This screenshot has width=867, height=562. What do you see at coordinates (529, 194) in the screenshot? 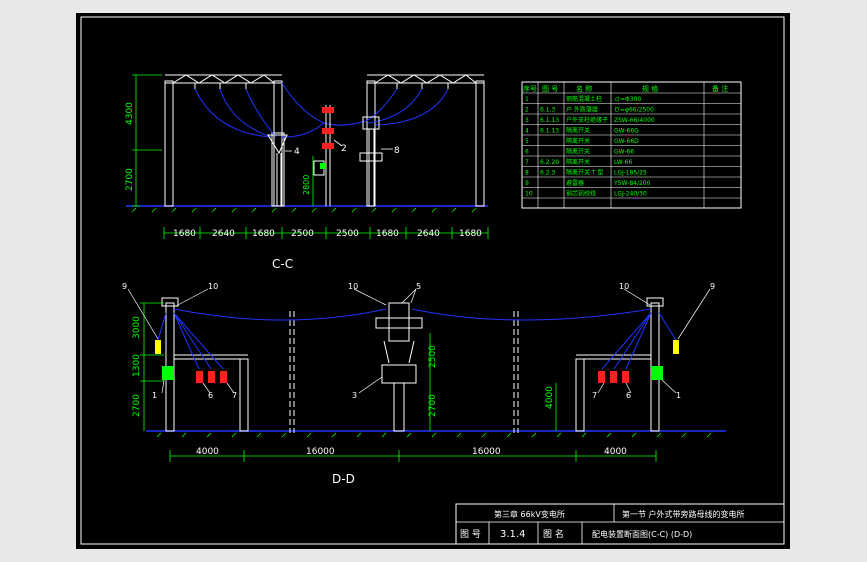
I see `table-cell-r10-c1: 10` at bounding box center [529, 194].